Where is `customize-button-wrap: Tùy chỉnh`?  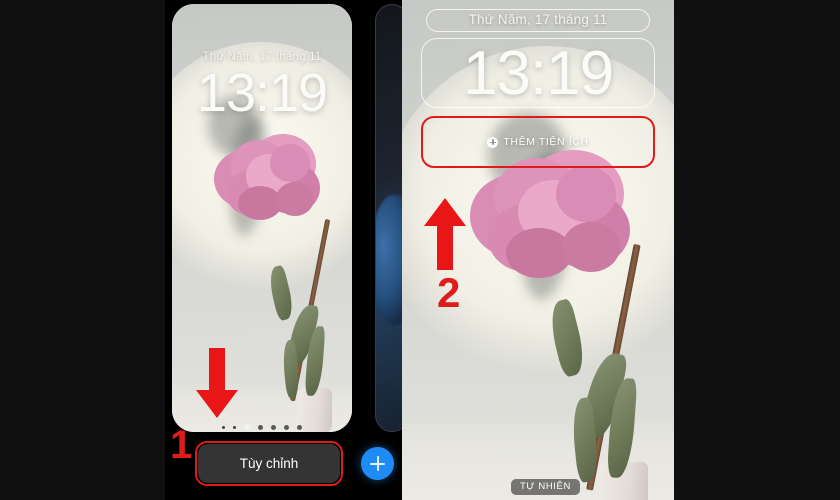 customize-button-wrap: Tùy chỉnh is located at coordinates (269, 463).